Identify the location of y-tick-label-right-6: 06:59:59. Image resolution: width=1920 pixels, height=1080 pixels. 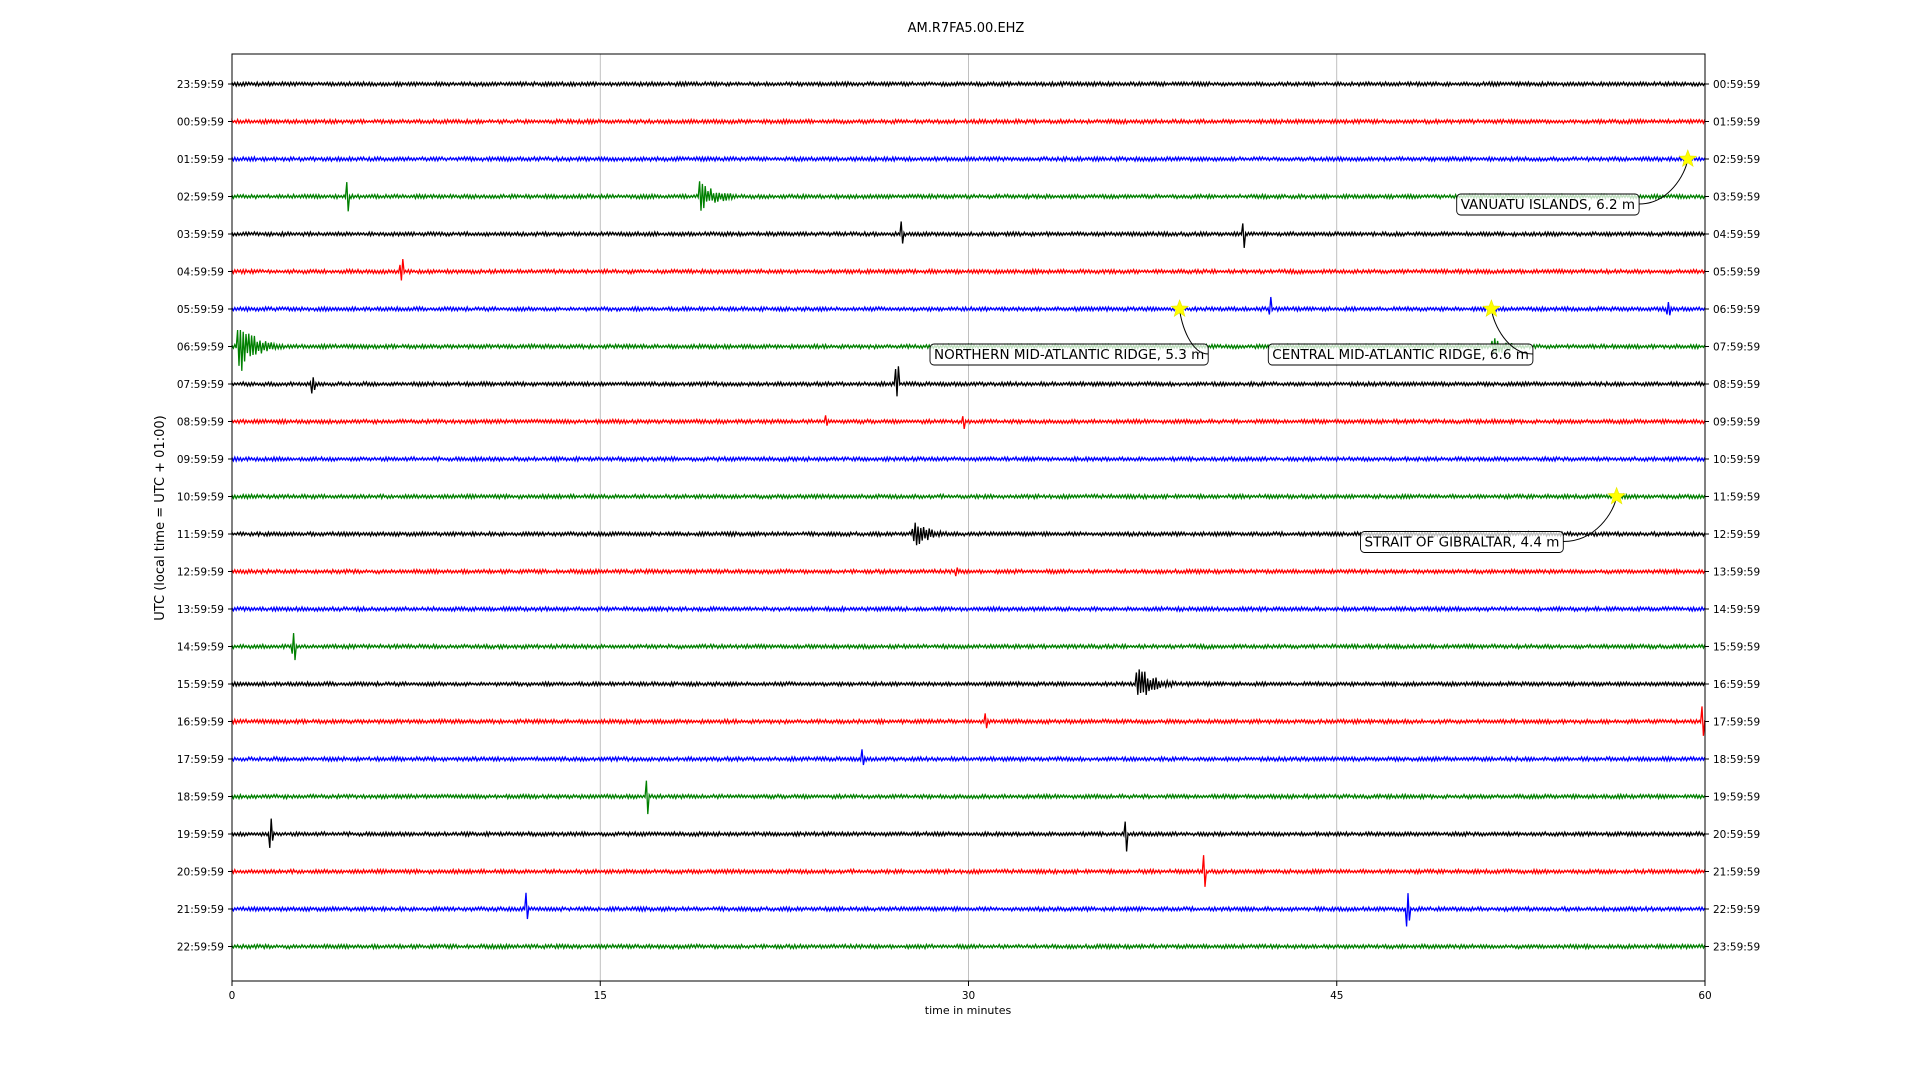
(1736, 310).